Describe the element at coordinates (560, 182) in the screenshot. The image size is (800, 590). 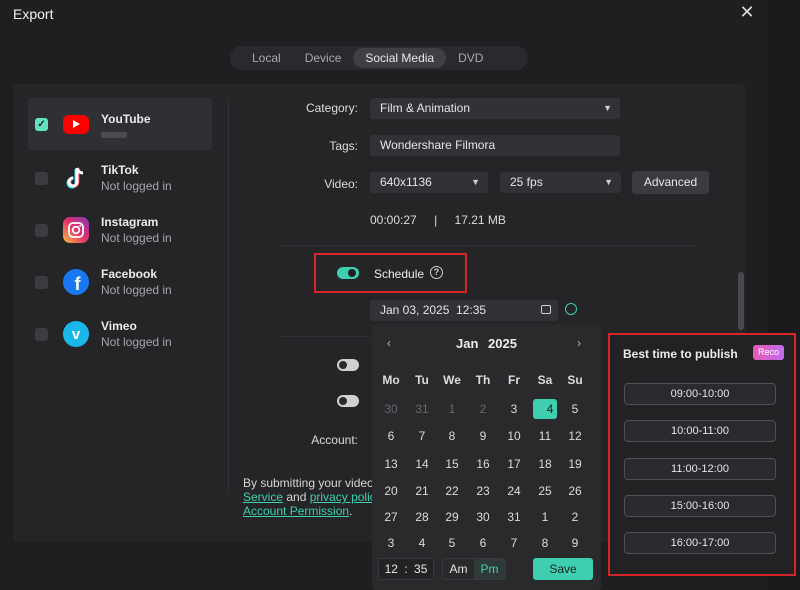
I see `fps-select: 25 fps ▼` at that location.